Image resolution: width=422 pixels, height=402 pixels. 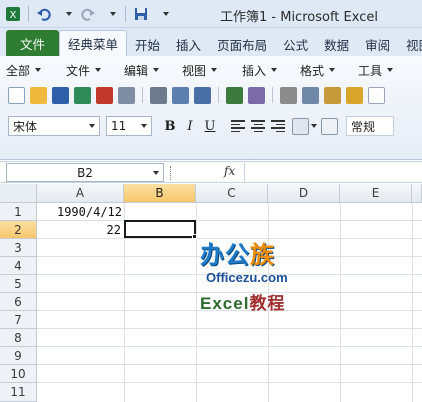 What do you see at coordinates (377, 44) in the screenshot?
I see `tab-review: 审阅` at bounding box center [377, 44].